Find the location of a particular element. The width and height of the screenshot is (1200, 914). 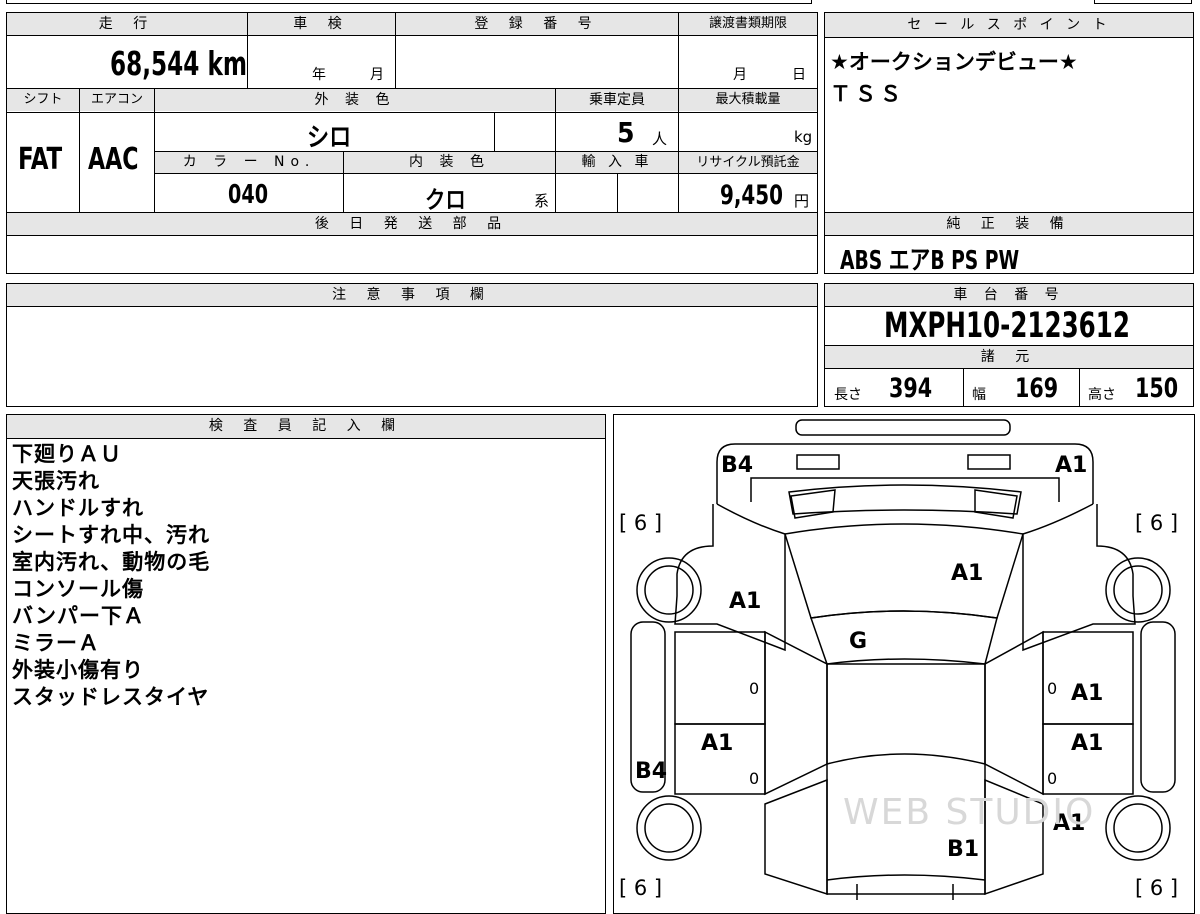

recycle-fee-value: 9,450 is located at coordinates (752, 195).